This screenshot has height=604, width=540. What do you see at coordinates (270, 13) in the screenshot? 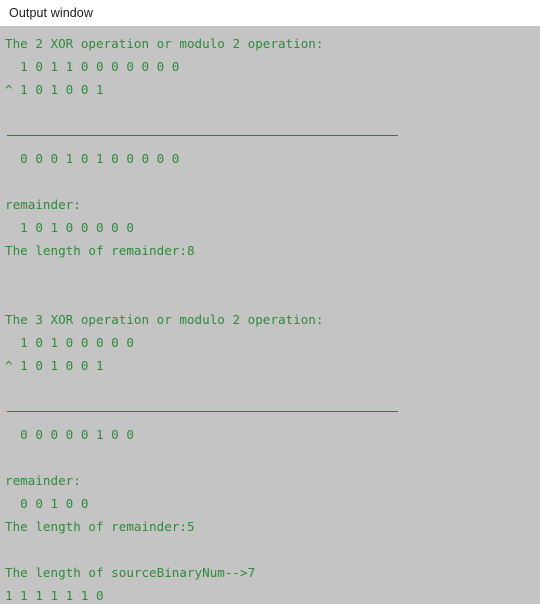
I see `output-window-titlebar: Output window` at bounding box center [270, 13].